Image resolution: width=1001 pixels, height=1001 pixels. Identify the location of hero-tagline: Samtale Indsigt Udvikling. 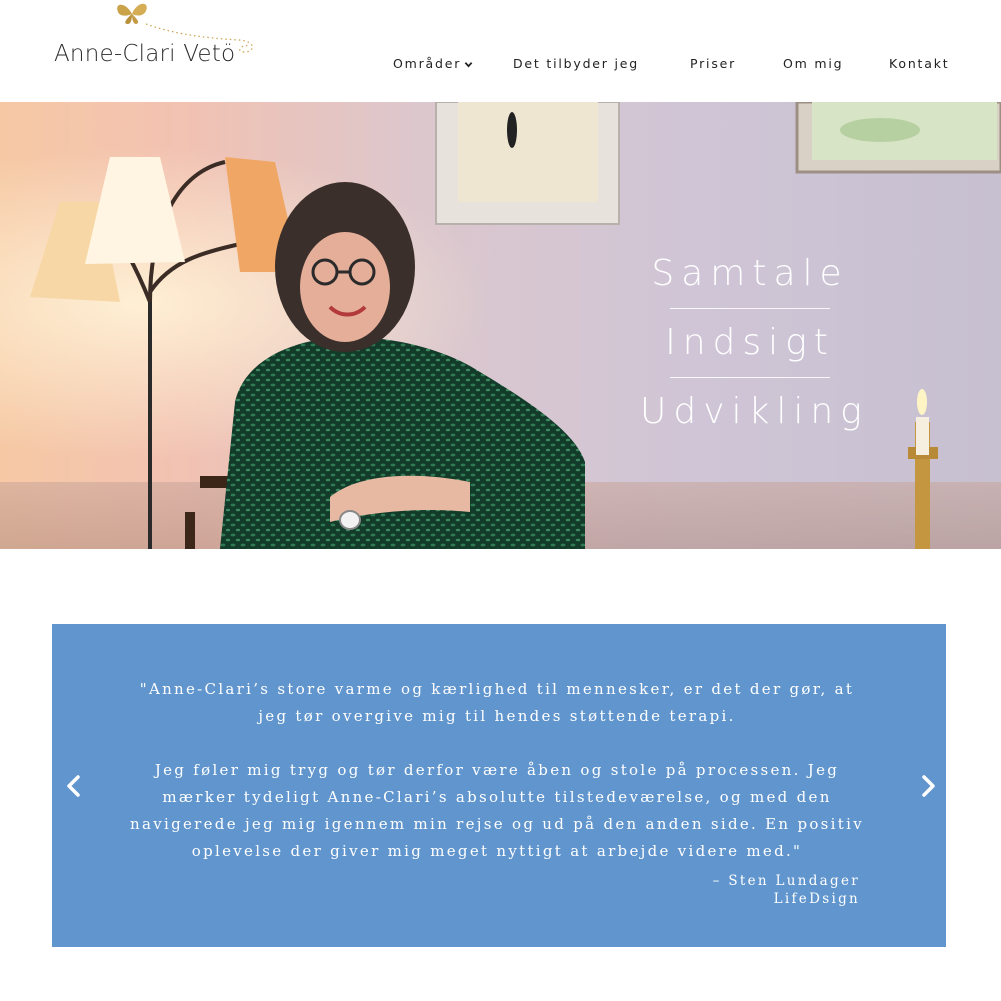
(754, 343).